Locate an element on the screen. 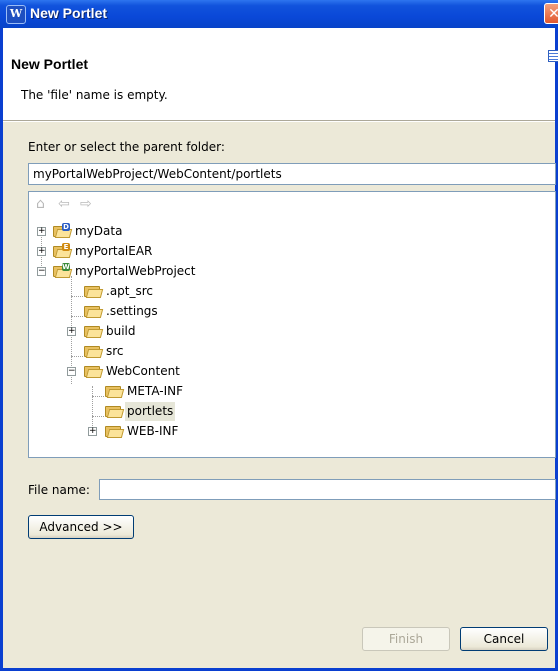 The height and width of the screenshot is (671, 558). tree-item-label: build is located at coordinates (121, 331).